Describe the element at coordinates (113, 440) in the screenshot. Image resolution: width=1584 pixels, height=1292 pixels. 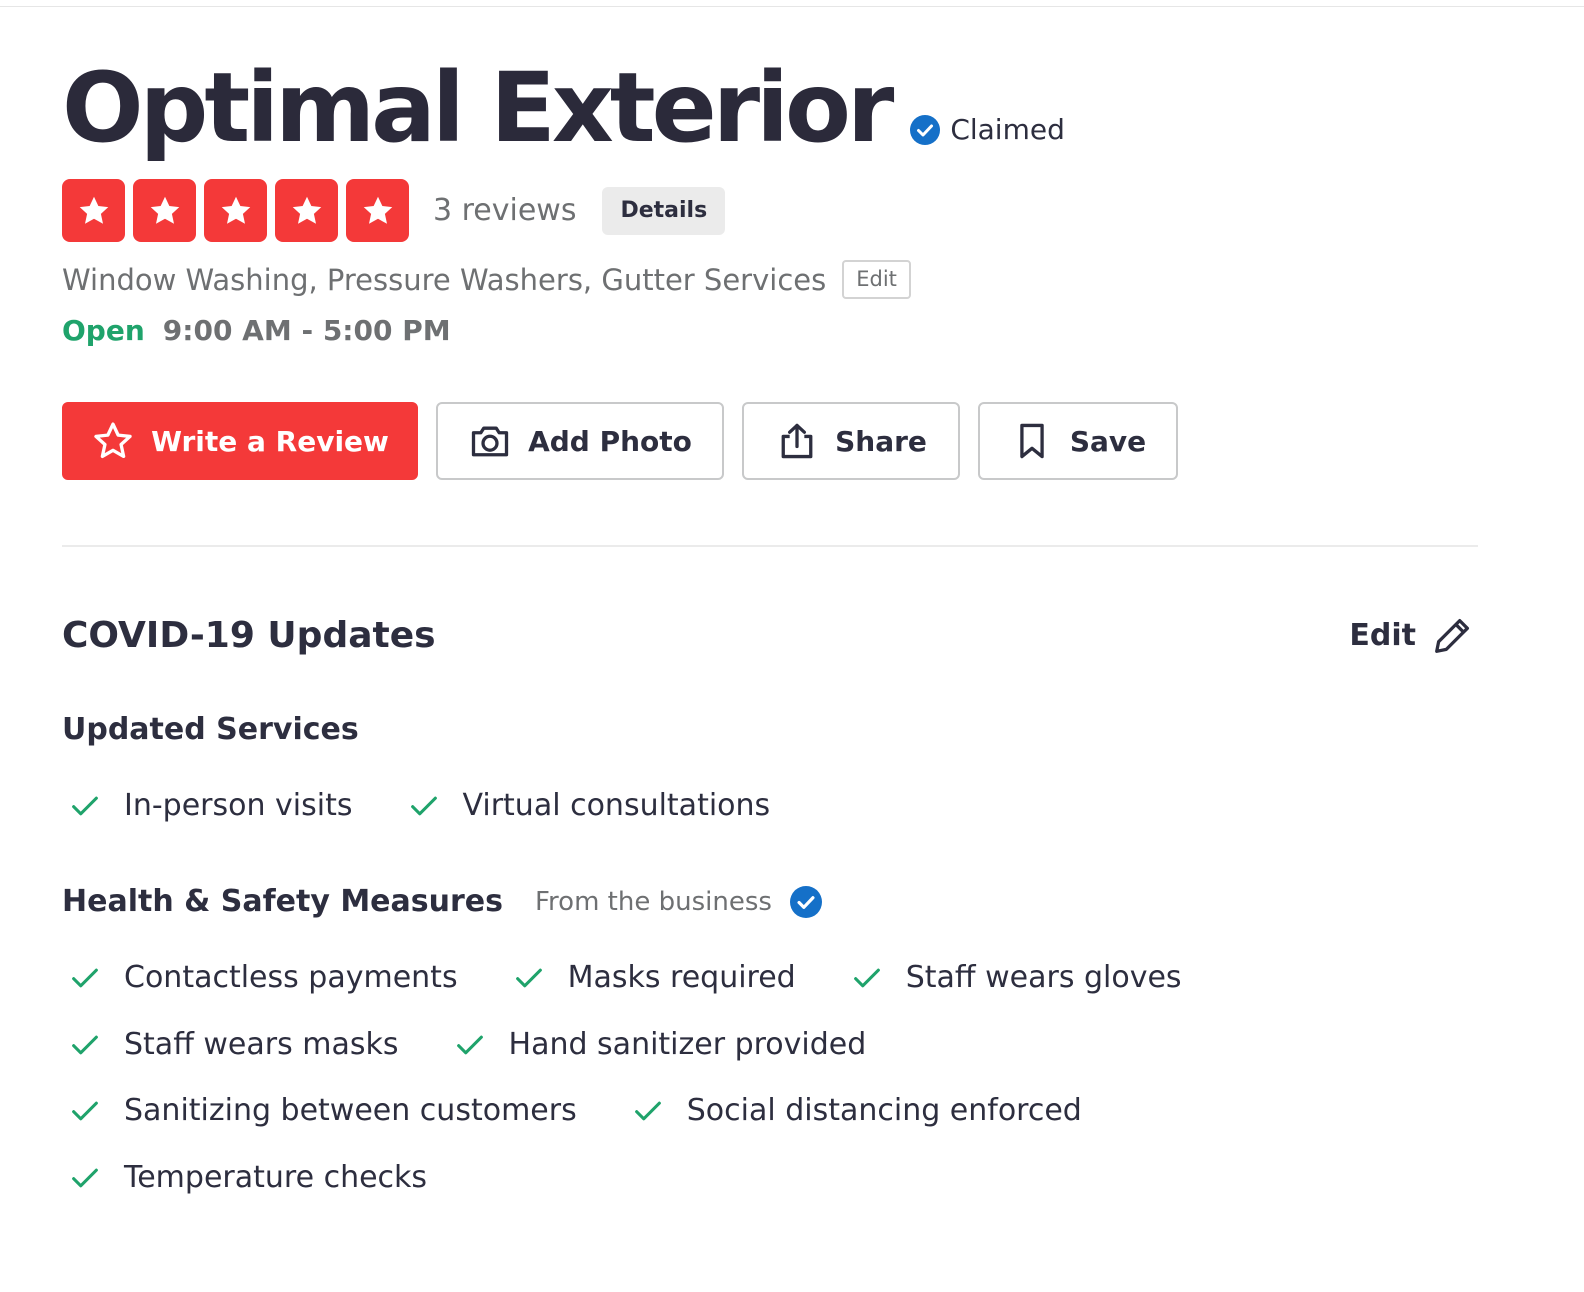
I see `star-outline-icon` at that location.